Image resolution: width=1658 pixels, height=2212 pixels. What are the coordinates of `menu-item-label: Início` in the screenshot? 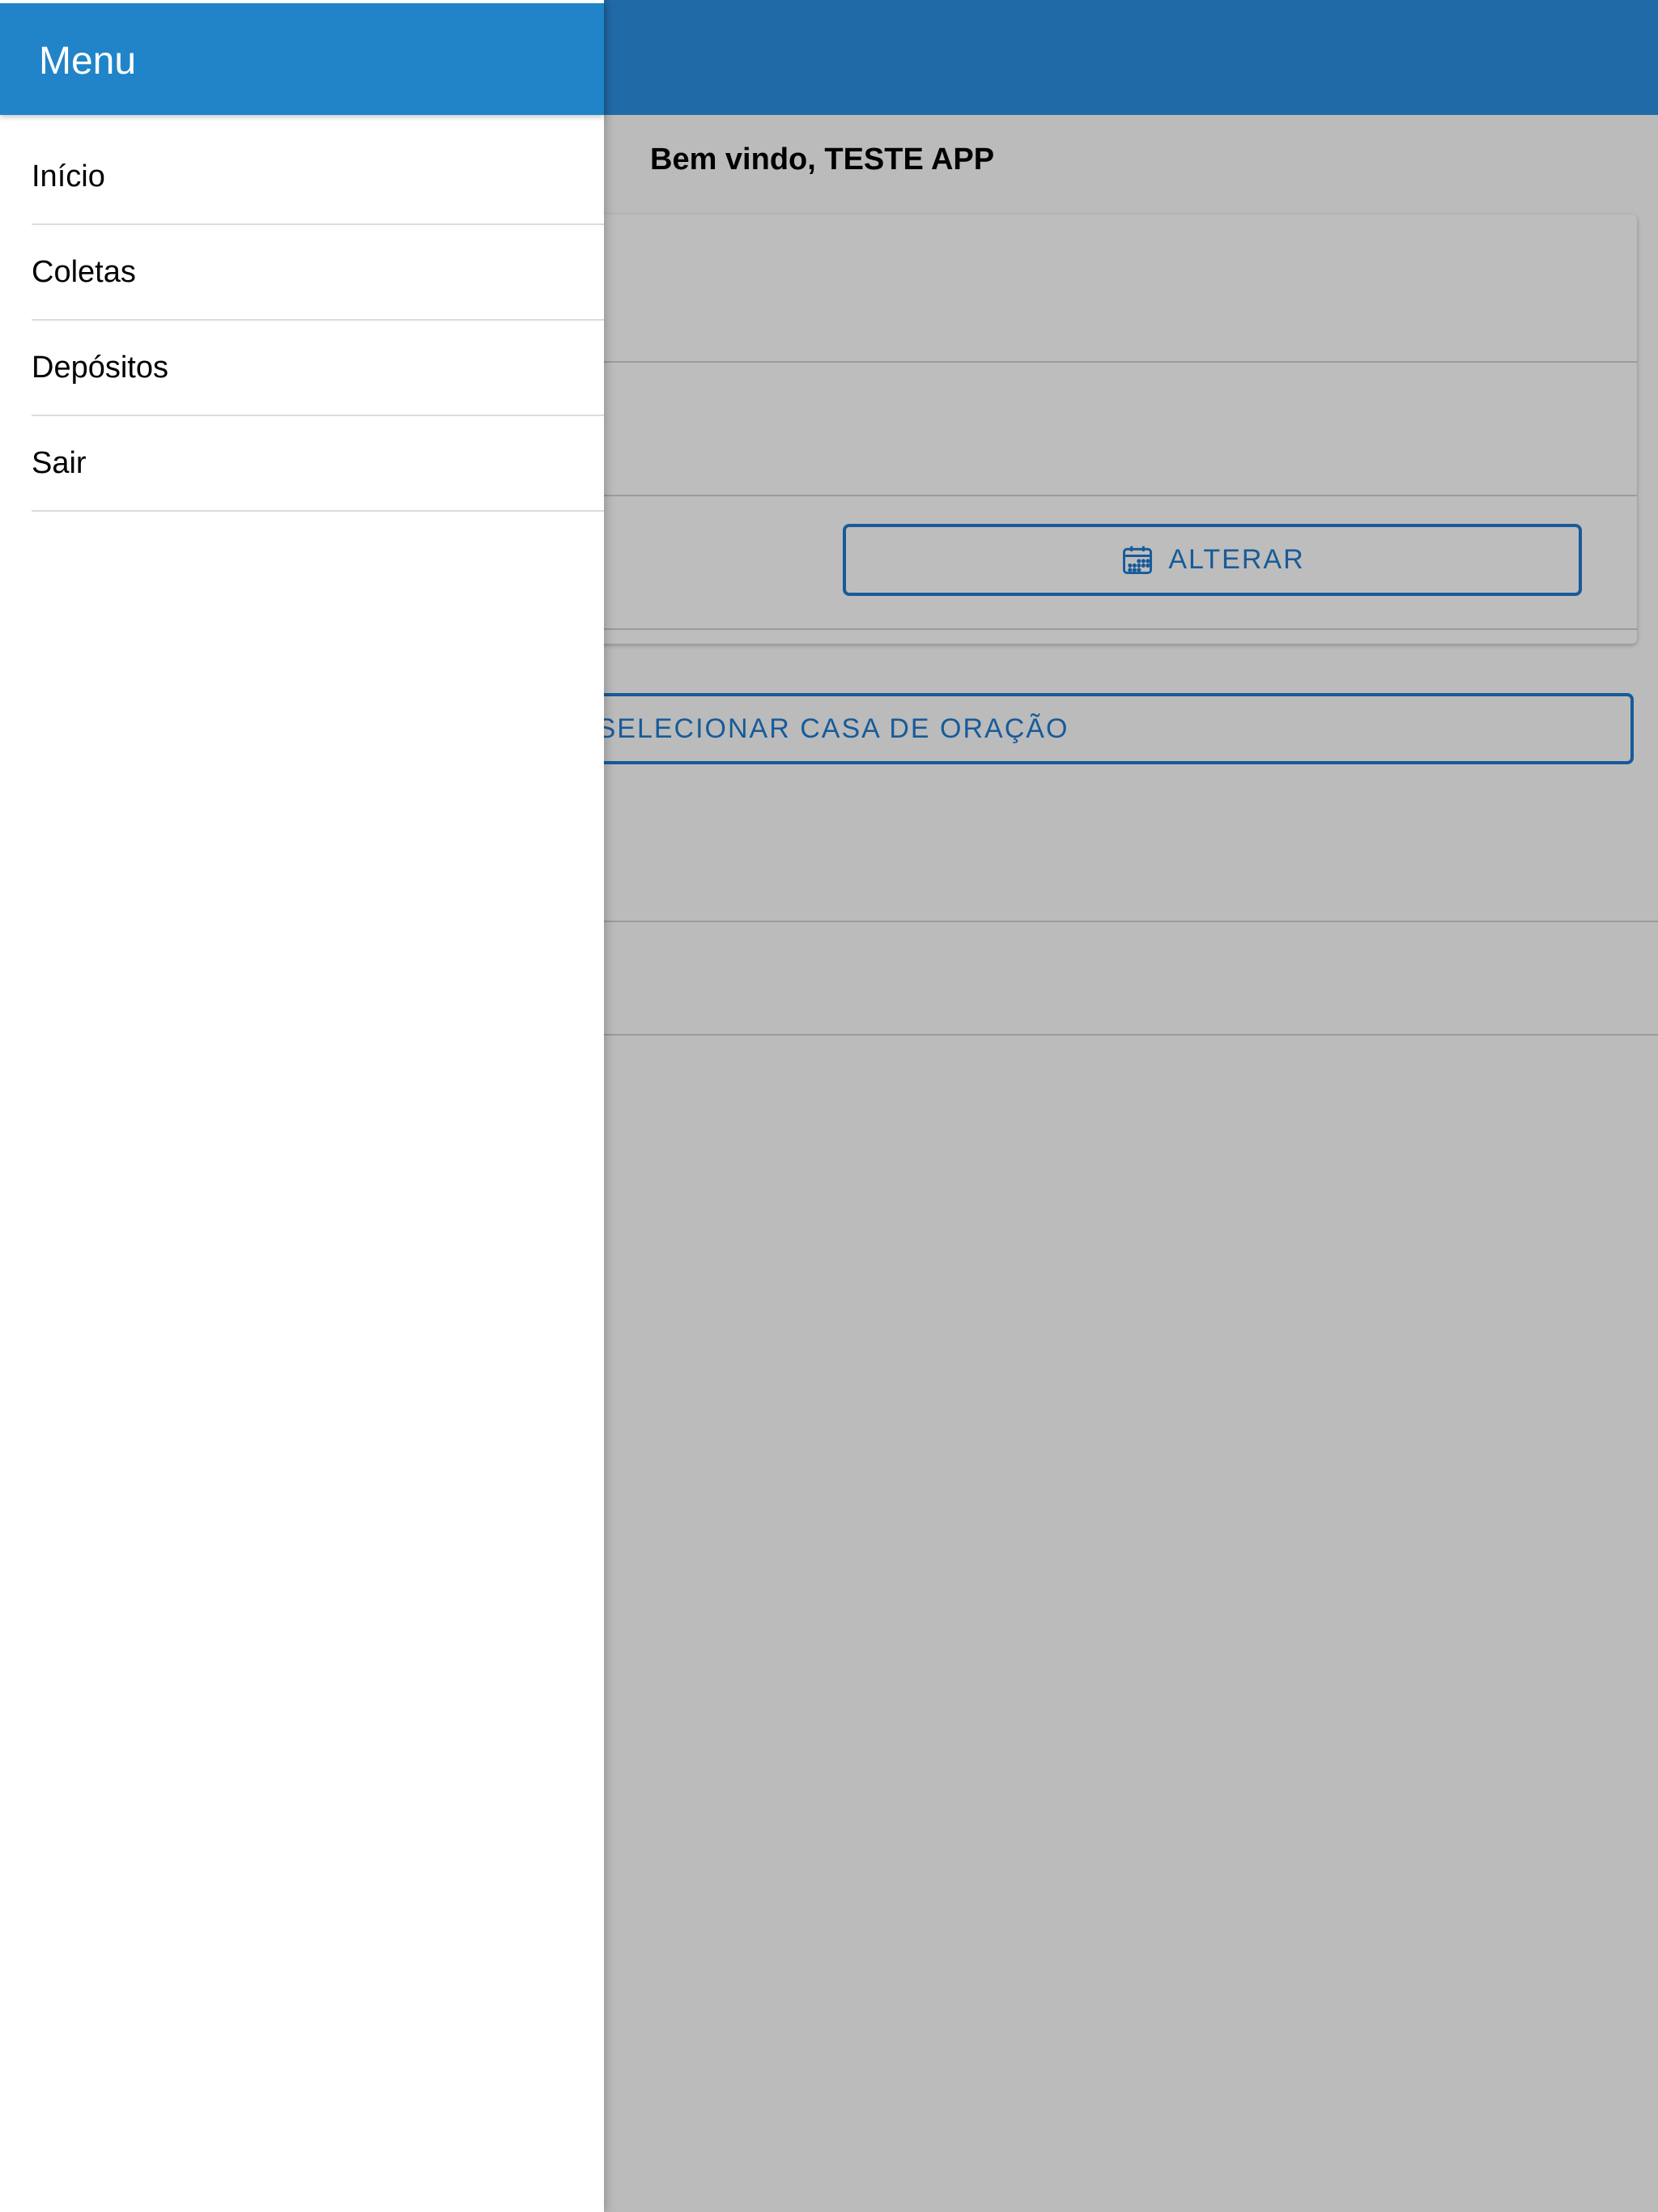 It's located at (68, 177).